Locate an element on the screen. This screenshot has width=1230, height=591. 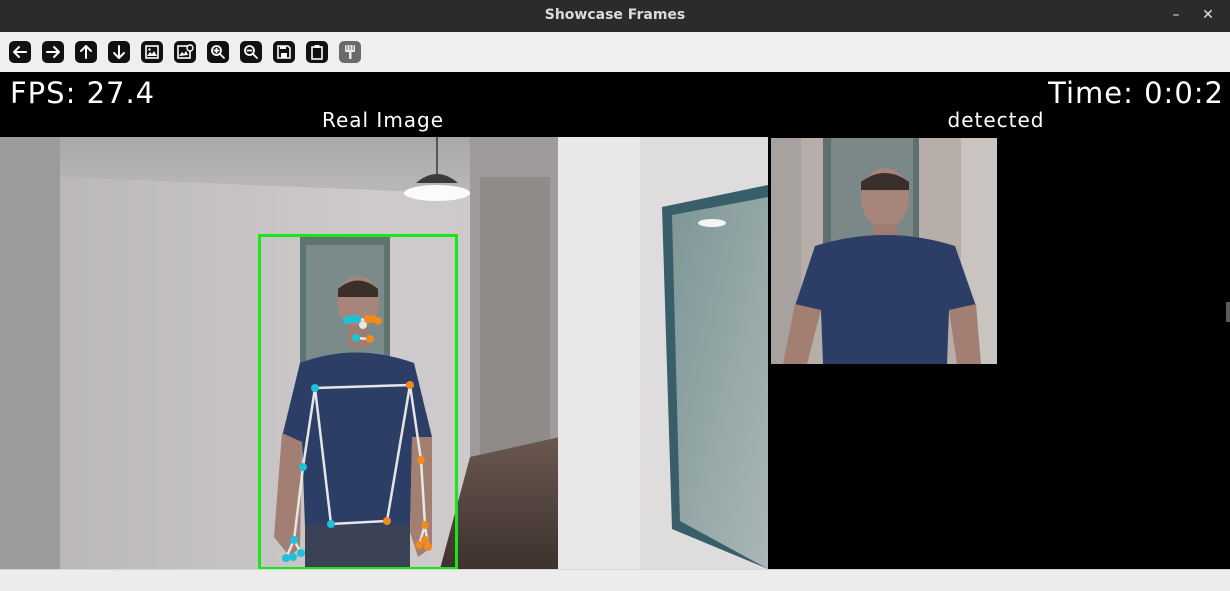
detected-crop-image is located at coordinates (884, 251).